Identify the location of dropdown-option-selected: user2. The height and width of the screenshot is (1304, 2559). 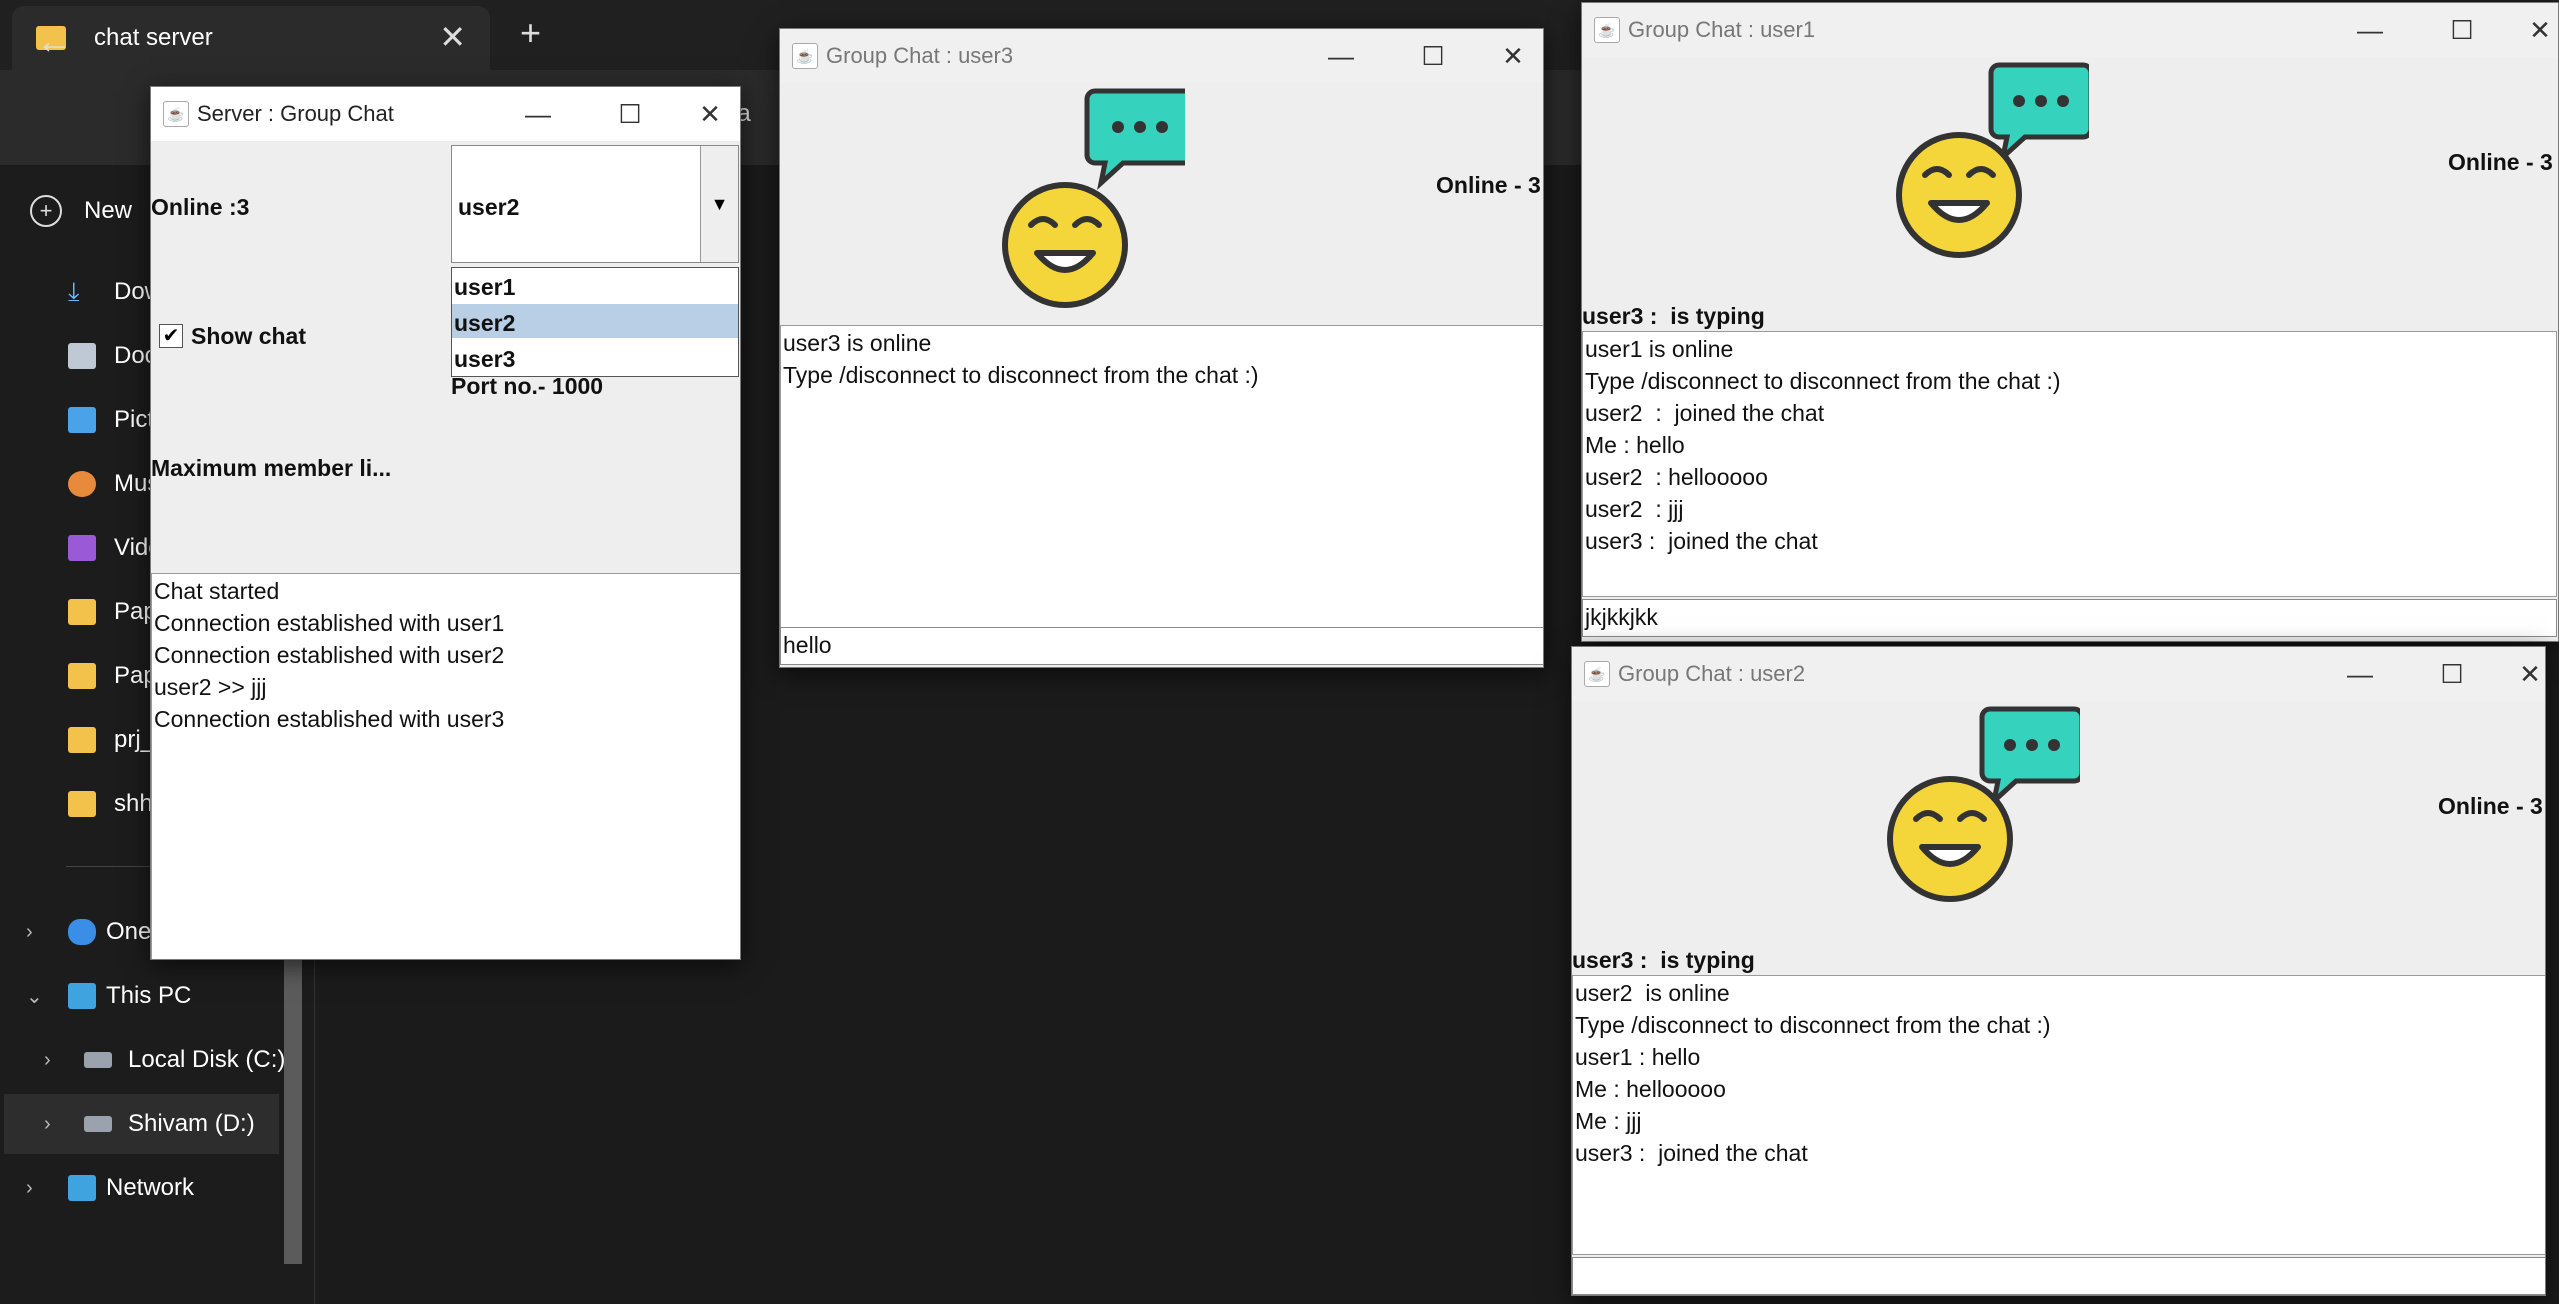
(596, 323).